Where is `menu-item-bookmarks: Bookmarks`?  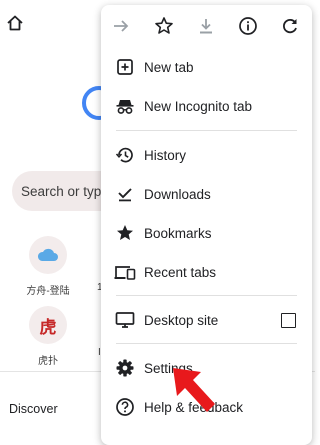 menu-item-bookmarks: Bookmarks is located at coordinates (206, 233).